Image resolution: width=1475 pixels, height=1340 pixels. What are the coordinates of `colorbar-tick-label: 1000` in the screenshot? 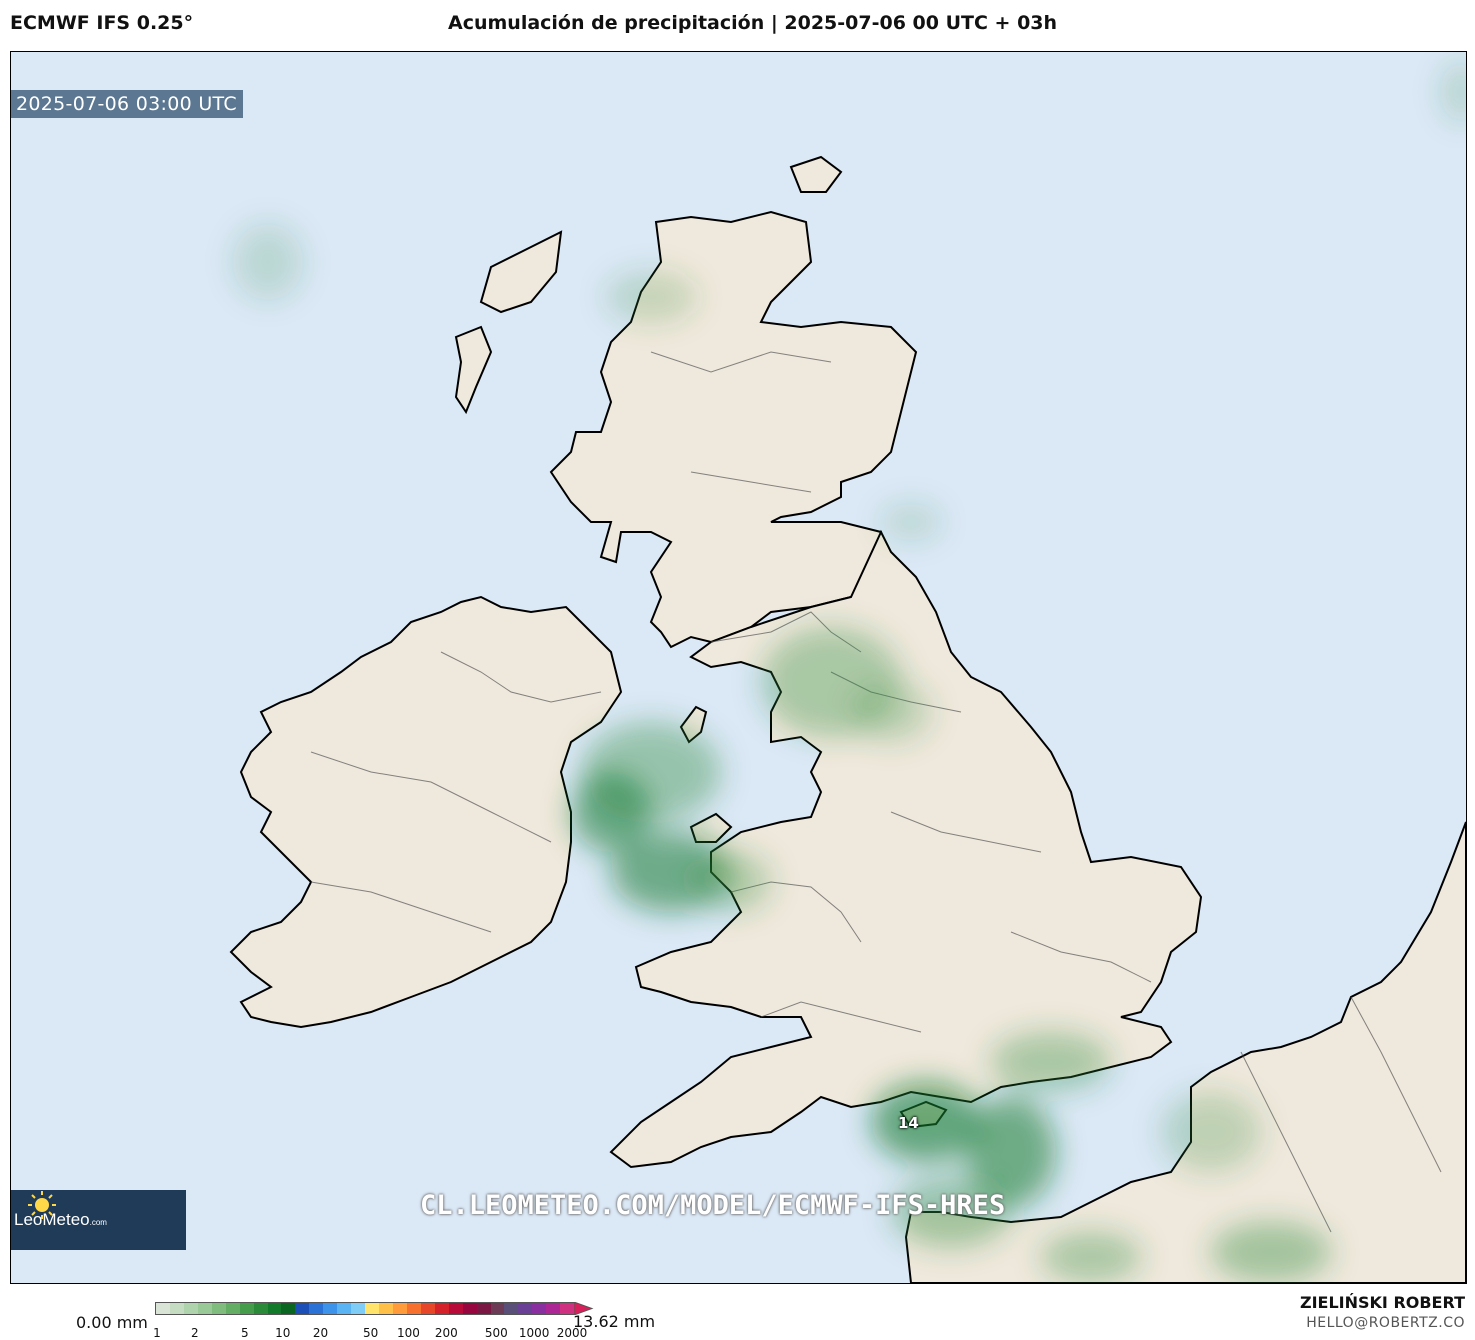 It's located at (534, 1333).